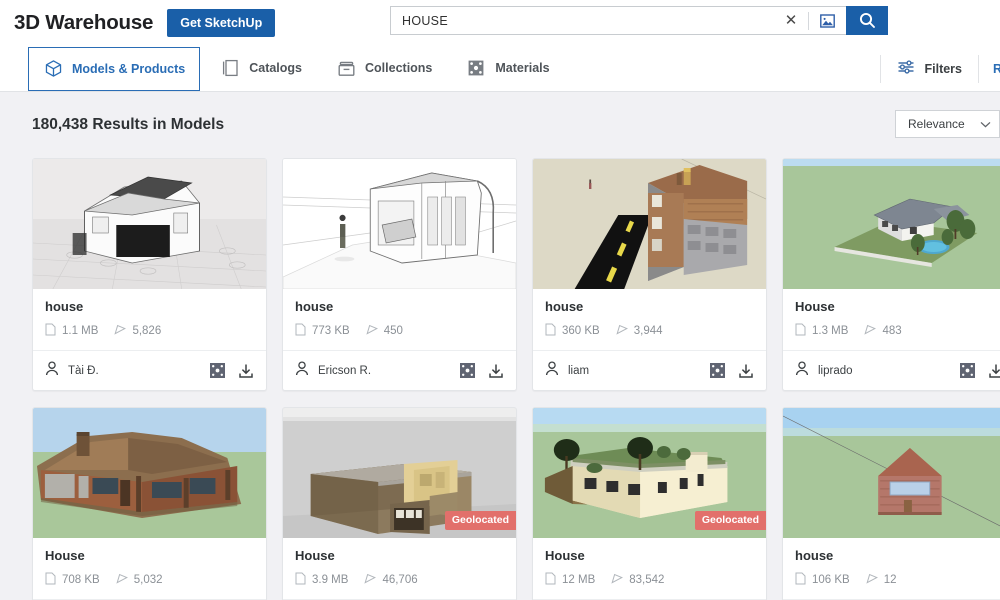  Describe the element at coordinates (476, 68) in the screenshot. I see `material-swatch-icon` at that location.